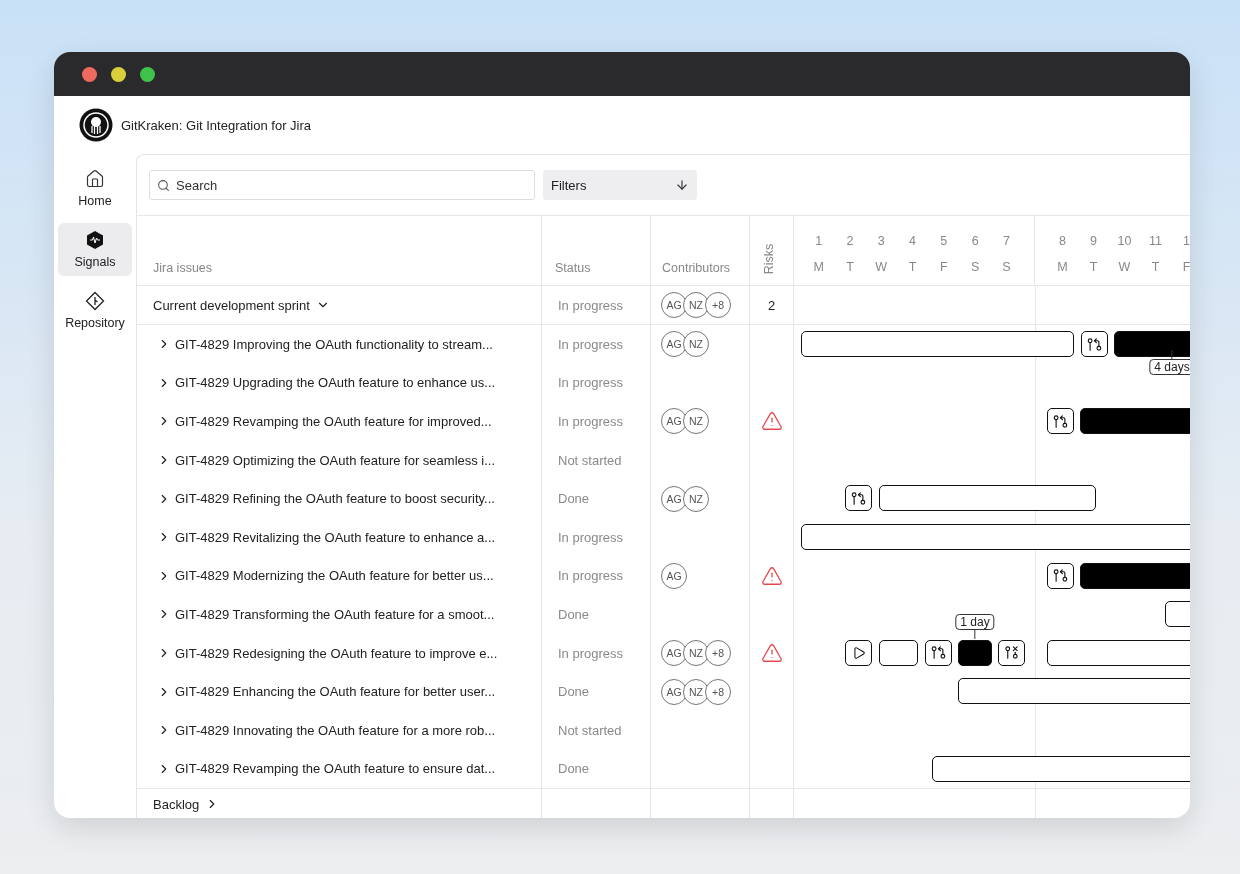 This screenshot has height=874, width=1240. What do you see at coordinates (850, 241) in the screenshot?
I see `day-number: 2` at bounding box center [850, 241].